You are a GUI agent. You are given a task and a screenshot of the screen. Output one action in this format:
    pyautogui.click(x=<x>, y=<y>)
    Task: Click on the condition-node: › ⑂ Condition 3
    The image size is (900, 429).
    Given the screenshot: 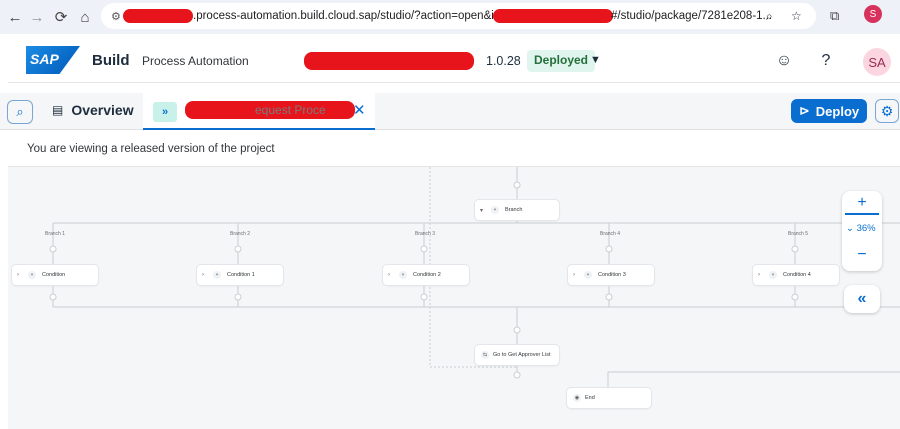 What is the action you would take?
    pyautogui.click(x=611, y=275)
    